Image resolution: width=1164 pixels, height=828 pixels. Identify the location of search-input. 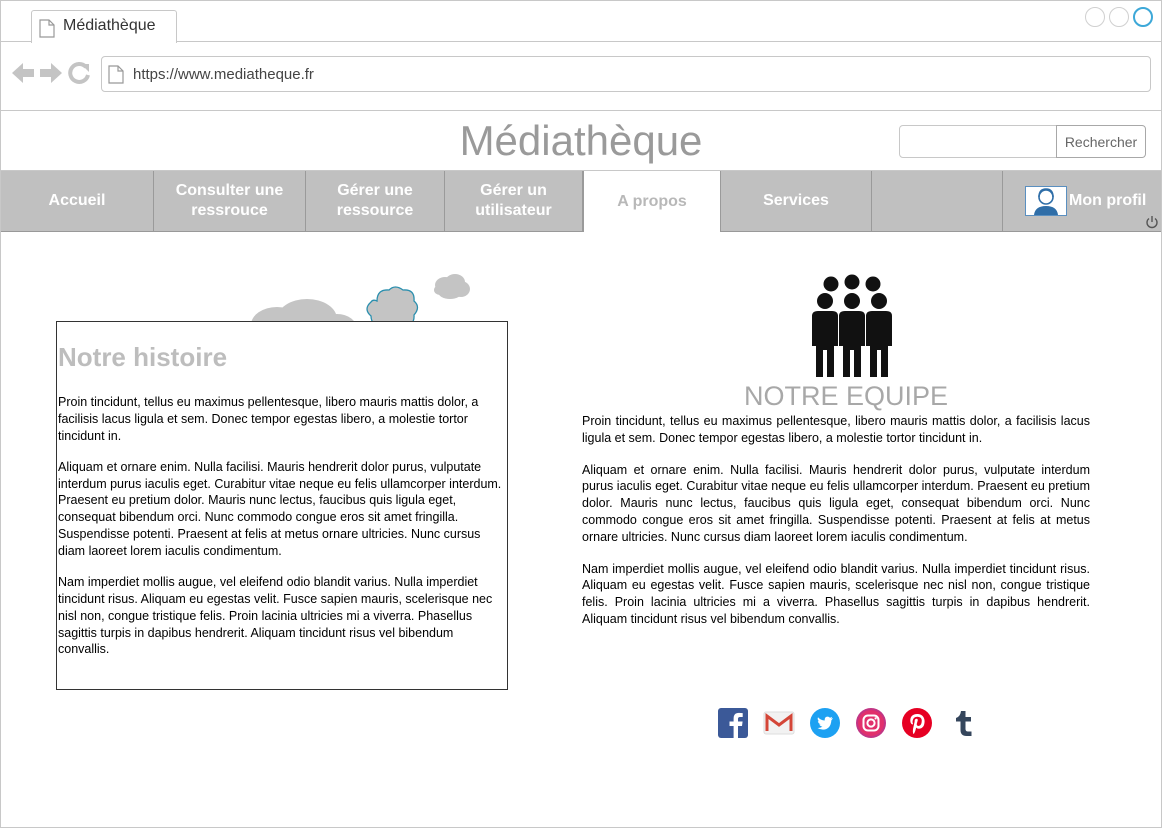
(979, 141).